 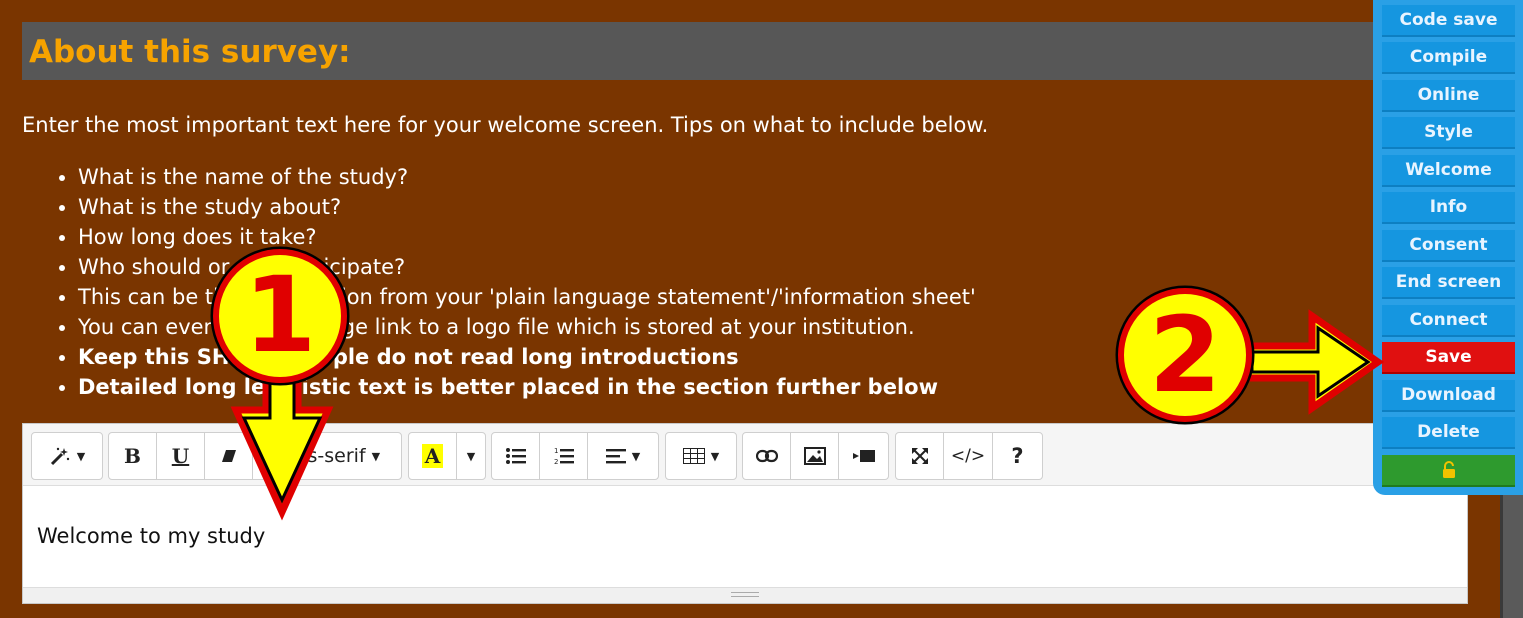 What do you see at coordinates (1314, 362) in the screenshot?
I see `arrow-right-annotation` at bounding box center [1314, 362].